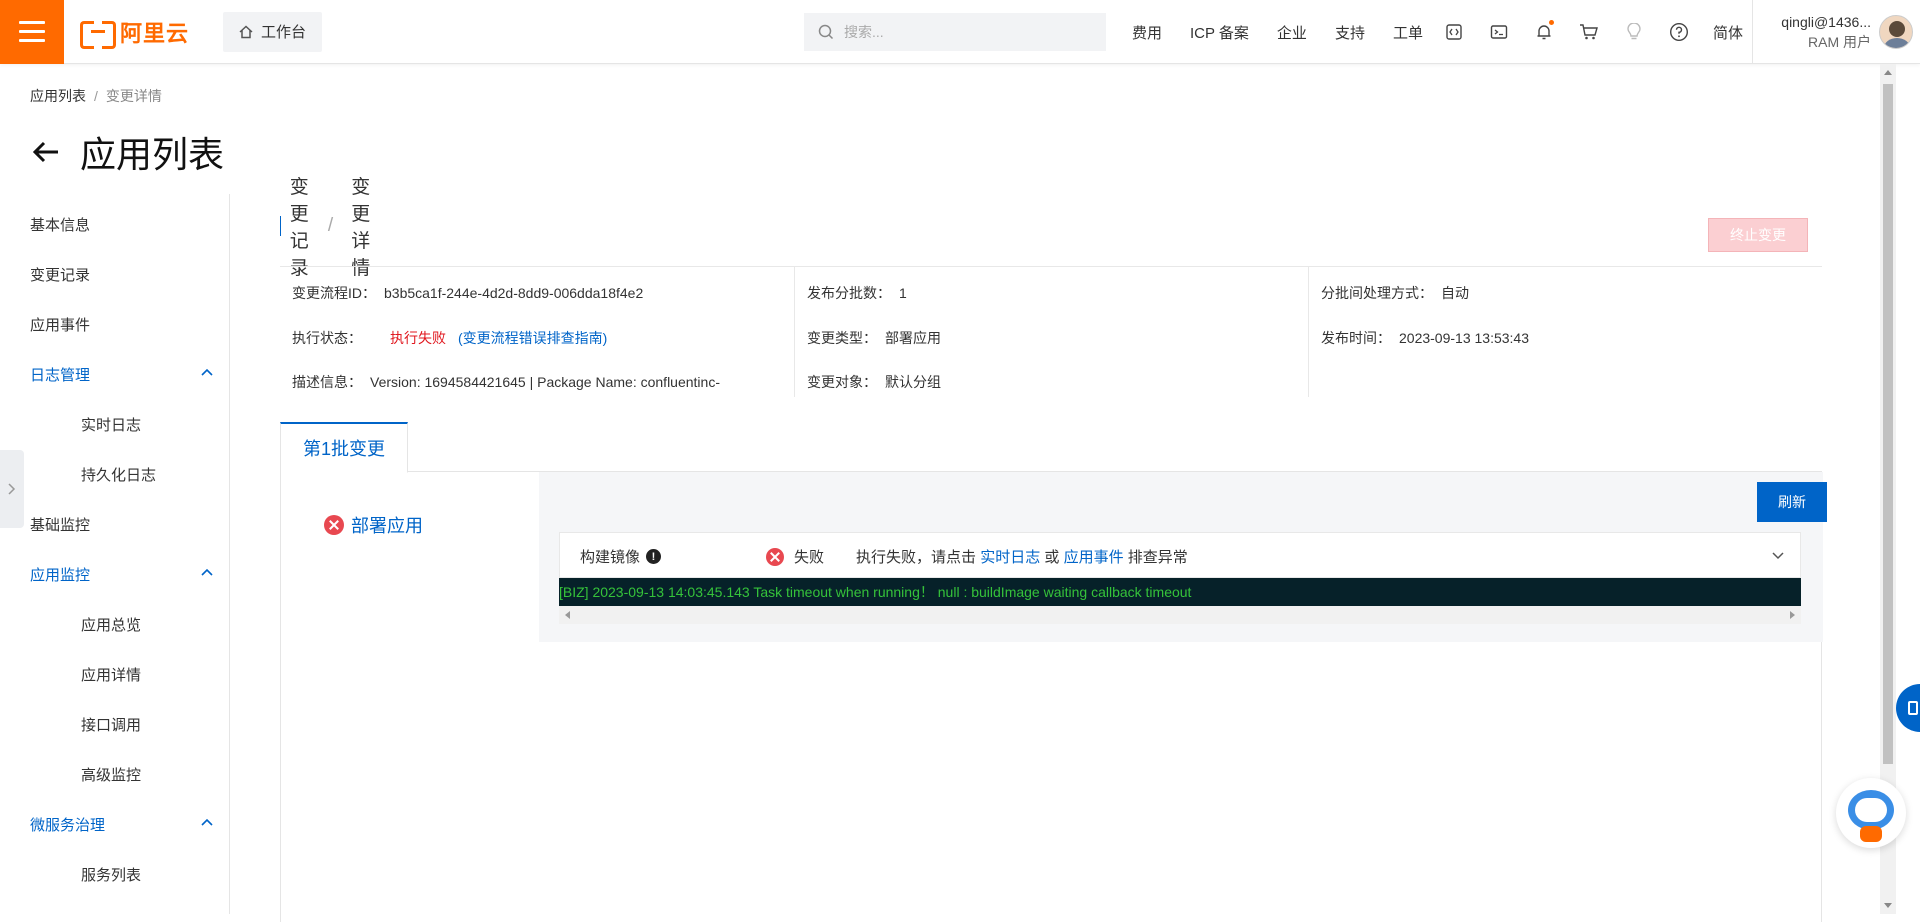  What do you see at coordinates (903, 293) in the screenshot?
I see `batch-count-value: 1` at bounding box center [903, 293].